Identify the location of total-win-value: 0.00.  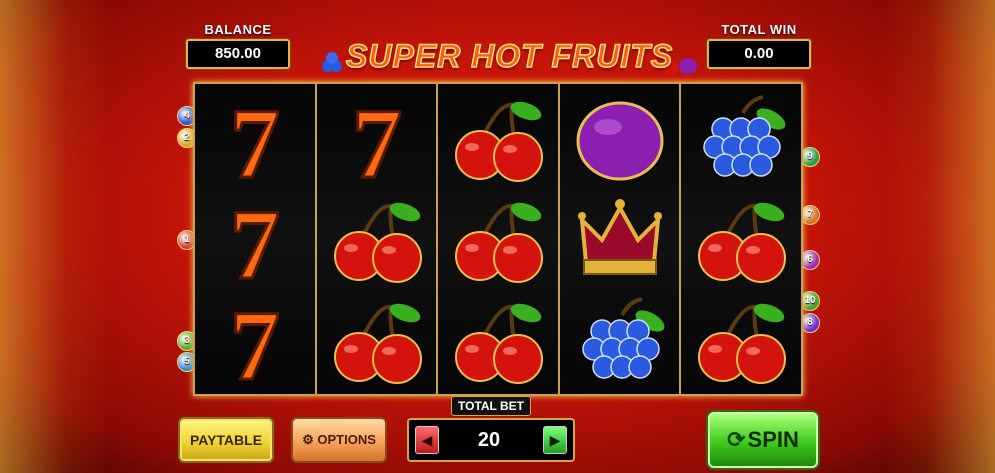
(759, 54).